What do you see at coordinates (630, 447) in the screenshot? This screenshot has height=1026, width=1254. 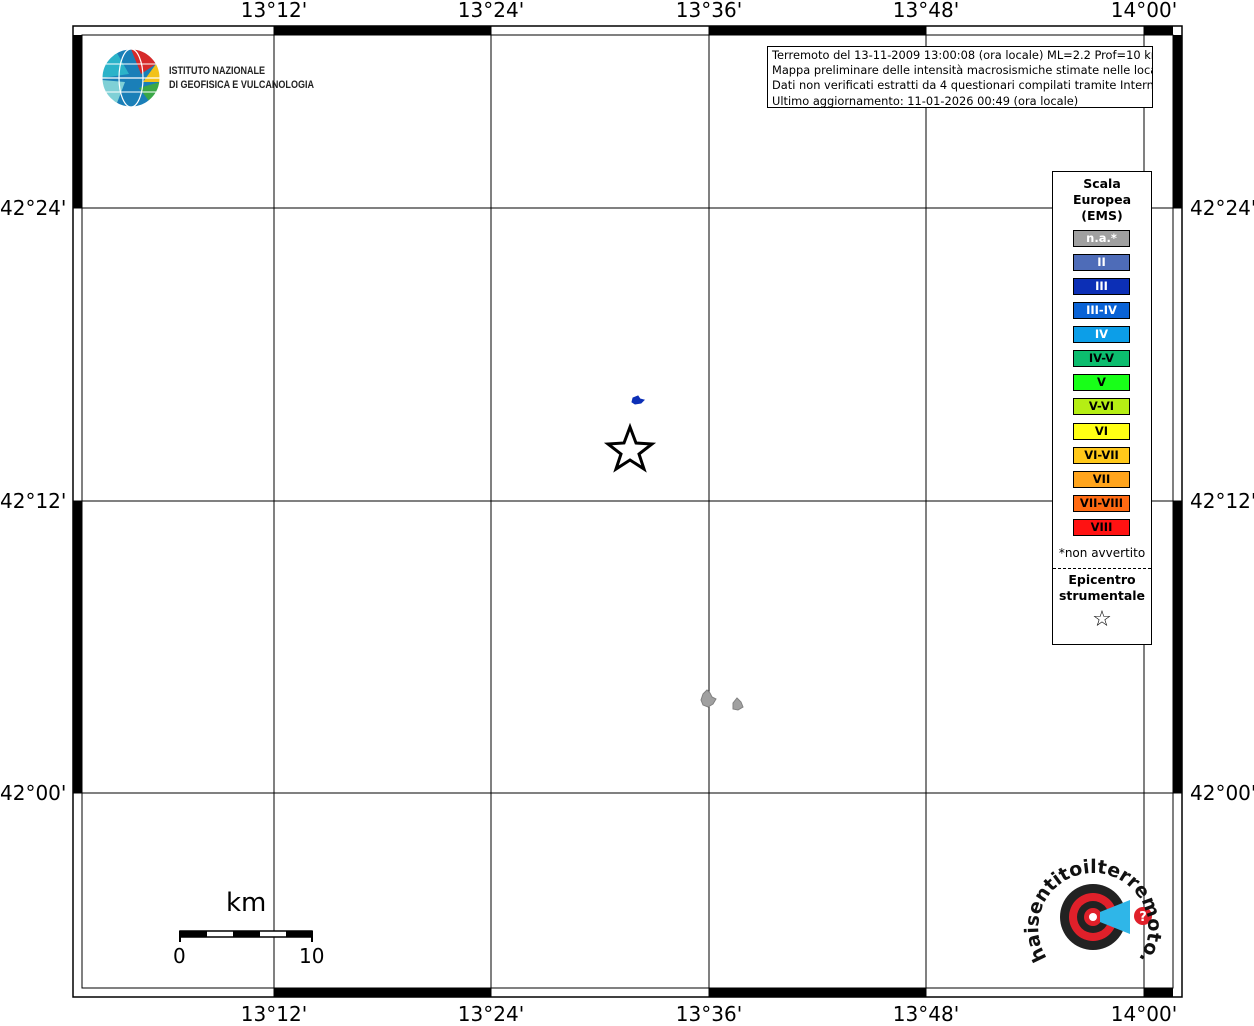 I see `epicenter-star-icon` at bounding box center [630, 447].